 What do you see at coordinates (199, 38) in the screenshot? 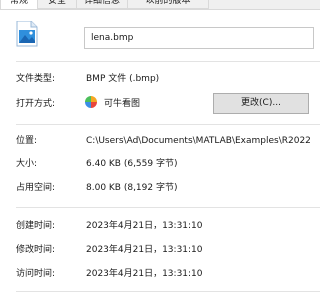
I see `file-name-input: lena.bmp` at bounding box center [199, 38].